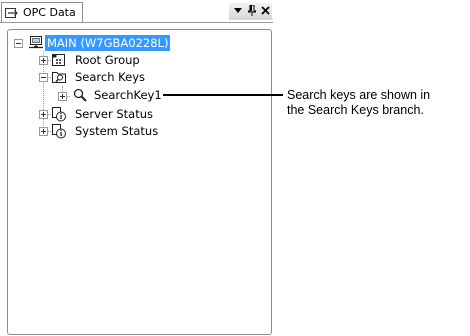 The height and width of the screenshot is (336, 470). What do you see at coordinates (36, 42) in the screenshot?
I see `computer-icon` at bounding box center [36, 42].